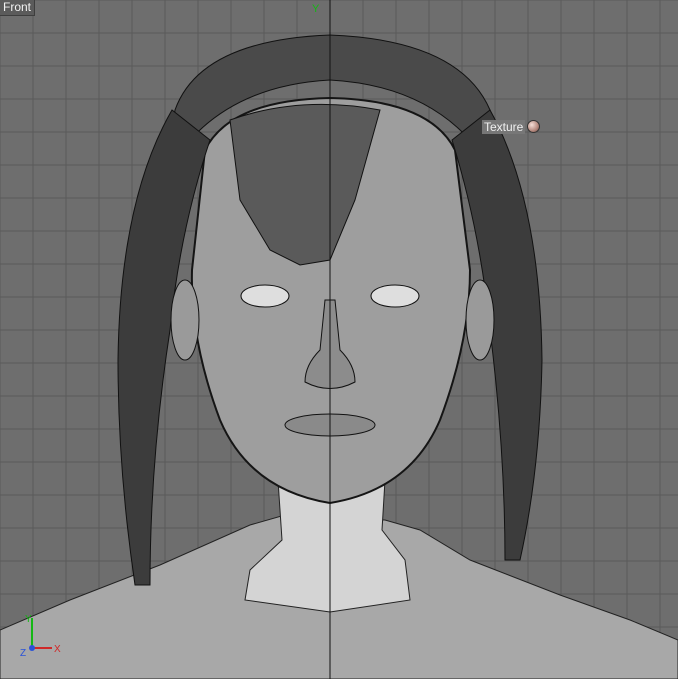  What do you see at coordinates (164, 347) in the screenshot?
I see `hair-left` at bounding box center [164, 347].